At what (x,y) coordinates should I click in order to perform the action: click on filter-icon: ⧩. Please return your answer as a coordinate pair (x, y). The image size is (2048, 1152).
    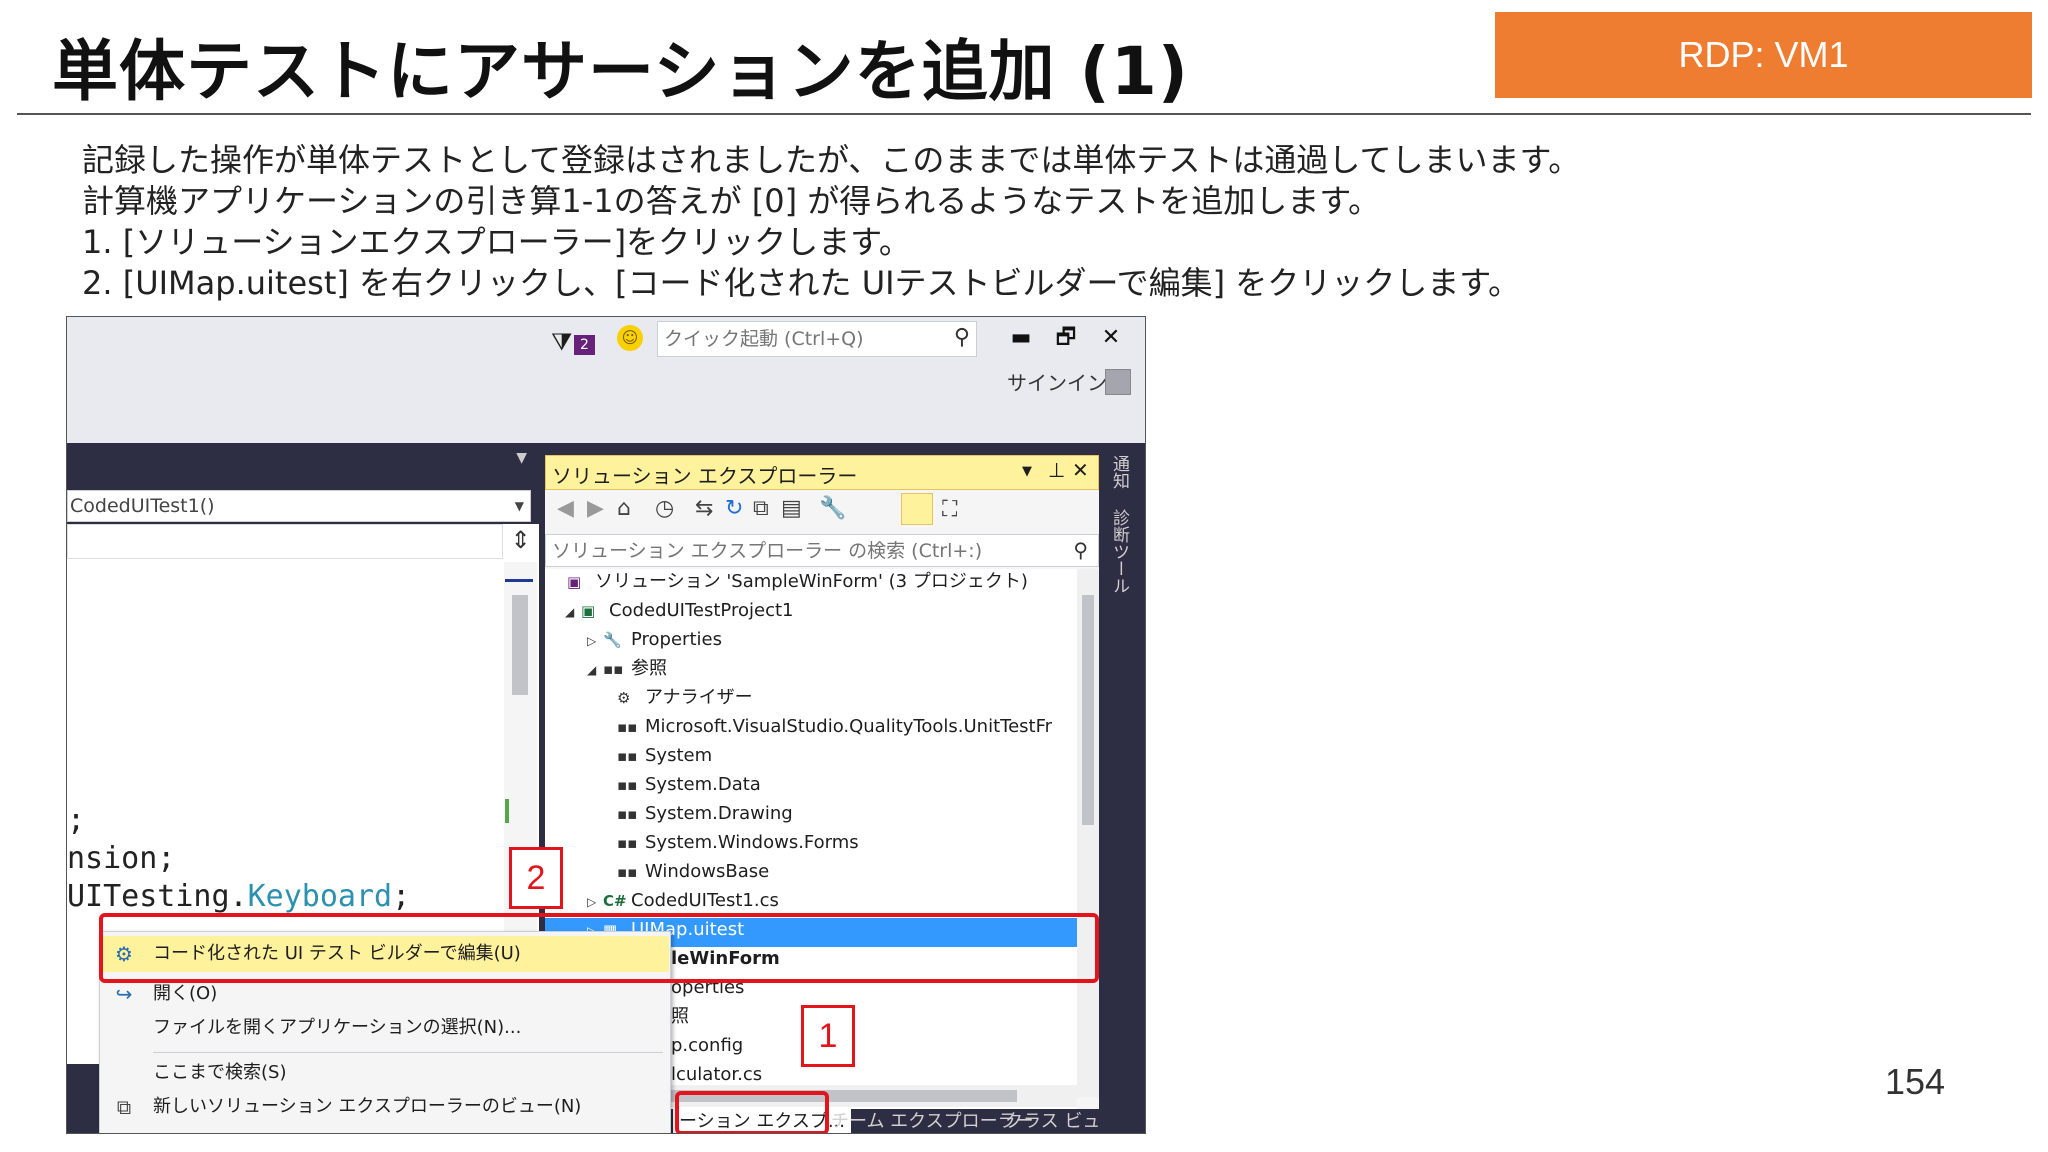
    Looking at the image, I should click on (561, 342).